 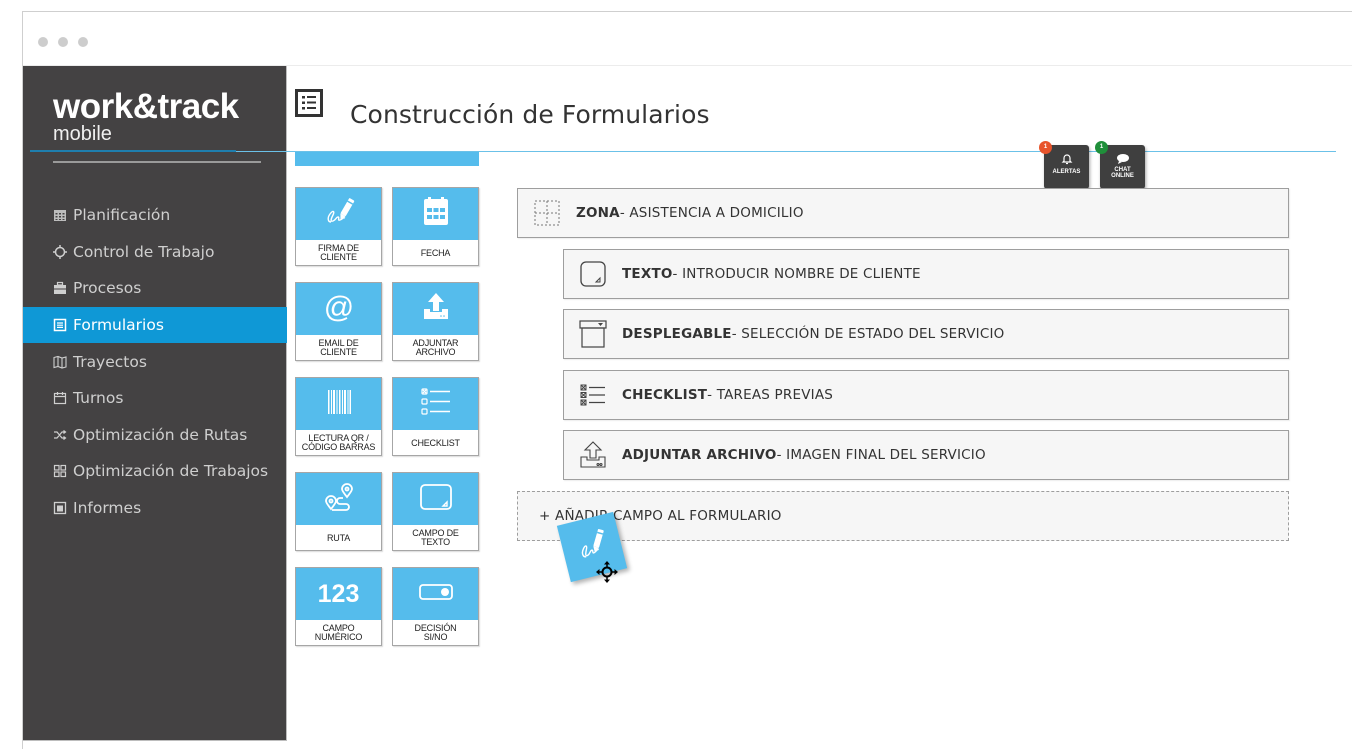 What do you see at coordinates (60, 471) in the screenshot?
I see `grid-icon` at bounding box center [60, 471].